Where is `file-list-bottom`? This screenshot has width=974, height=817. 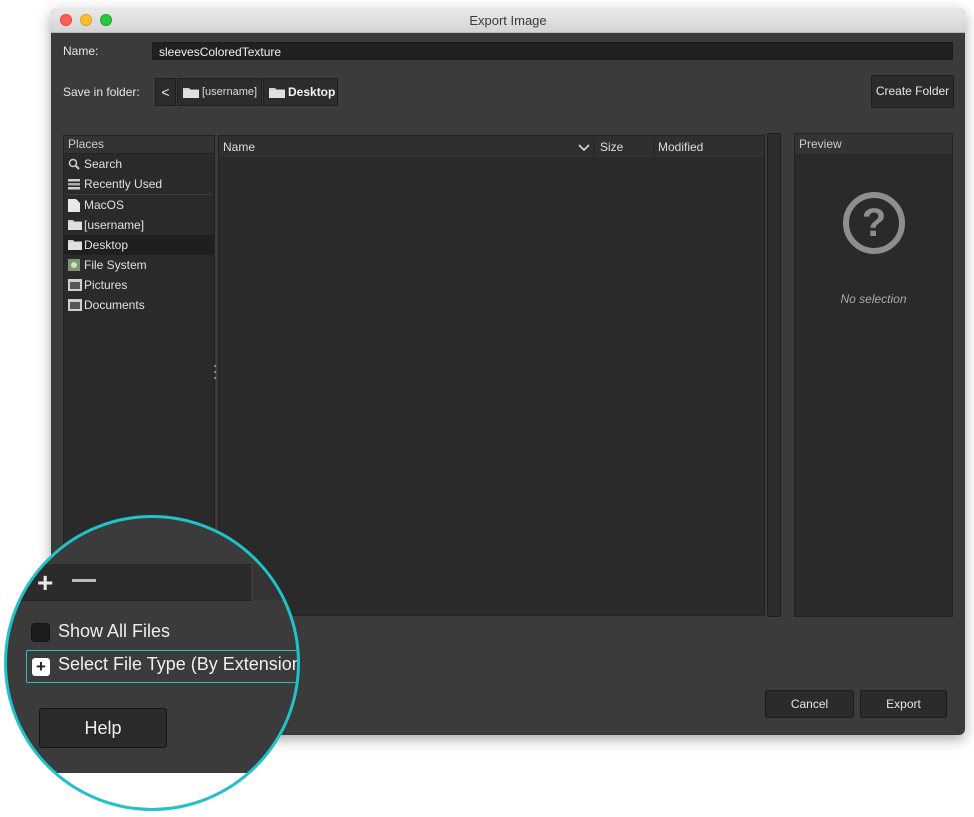 file-list-bottom is located at coordinates (275, 582).